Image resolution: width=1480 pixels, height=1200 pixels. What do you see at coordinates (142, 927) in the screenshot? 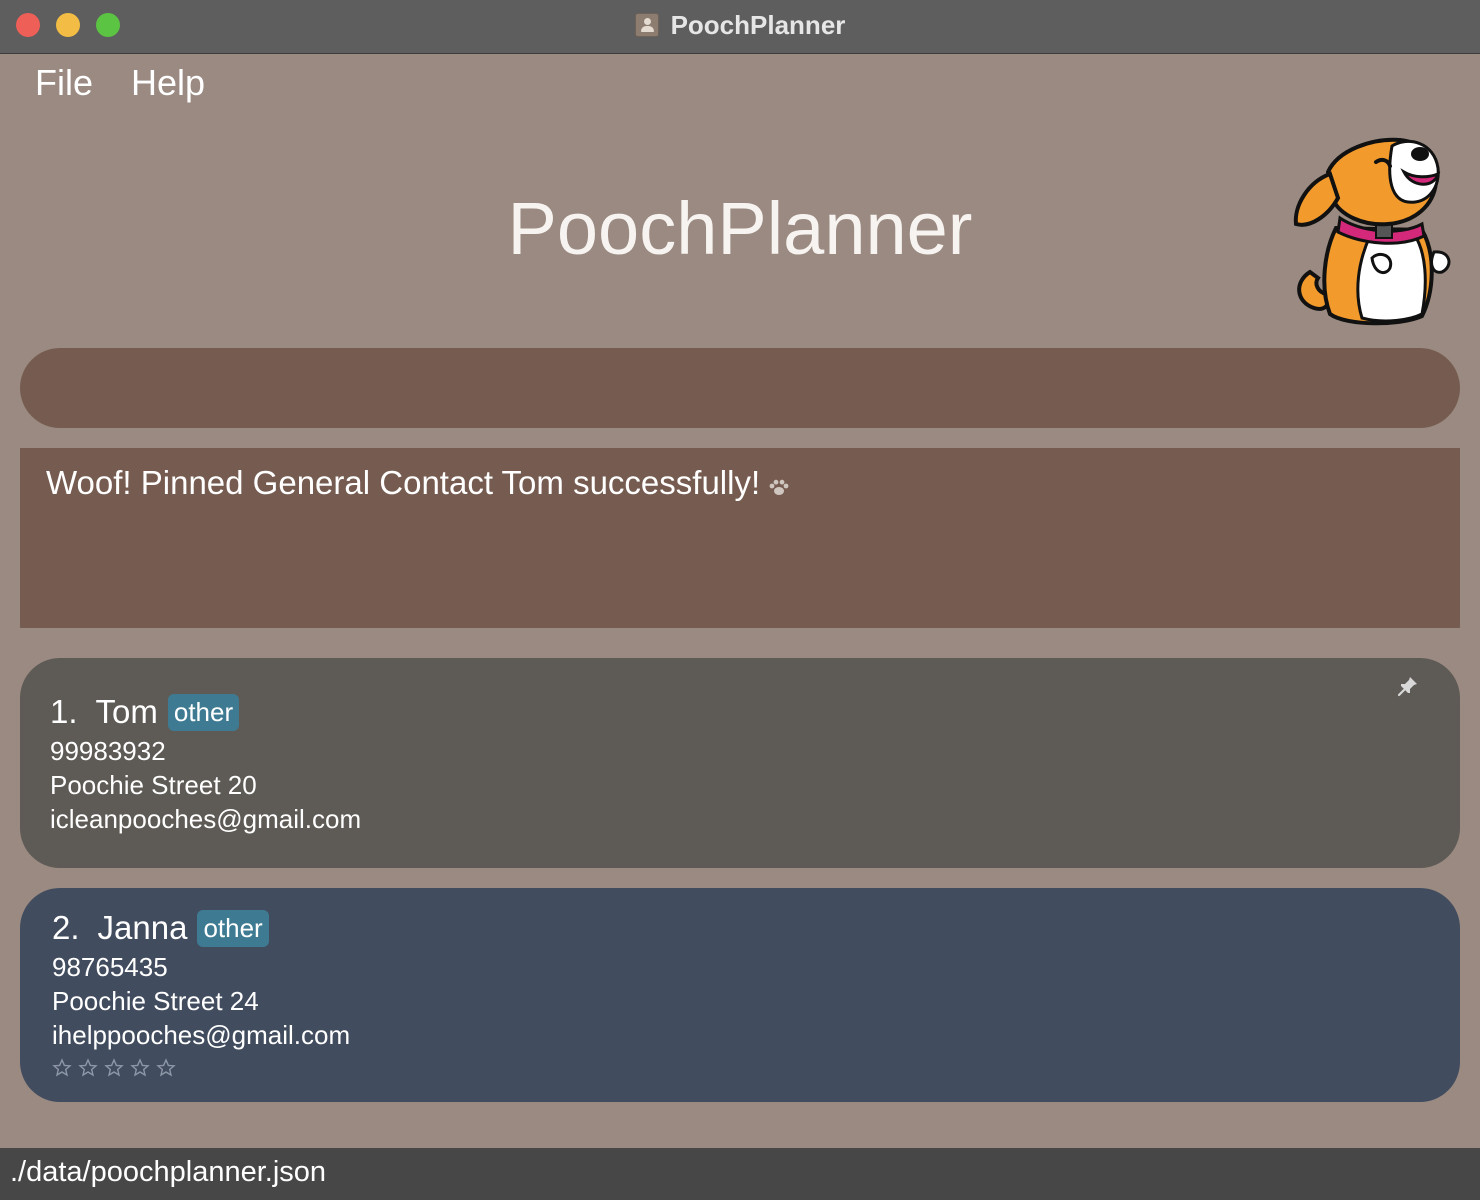
I see `contact-name: Janna` at bounding box center [142, 927].